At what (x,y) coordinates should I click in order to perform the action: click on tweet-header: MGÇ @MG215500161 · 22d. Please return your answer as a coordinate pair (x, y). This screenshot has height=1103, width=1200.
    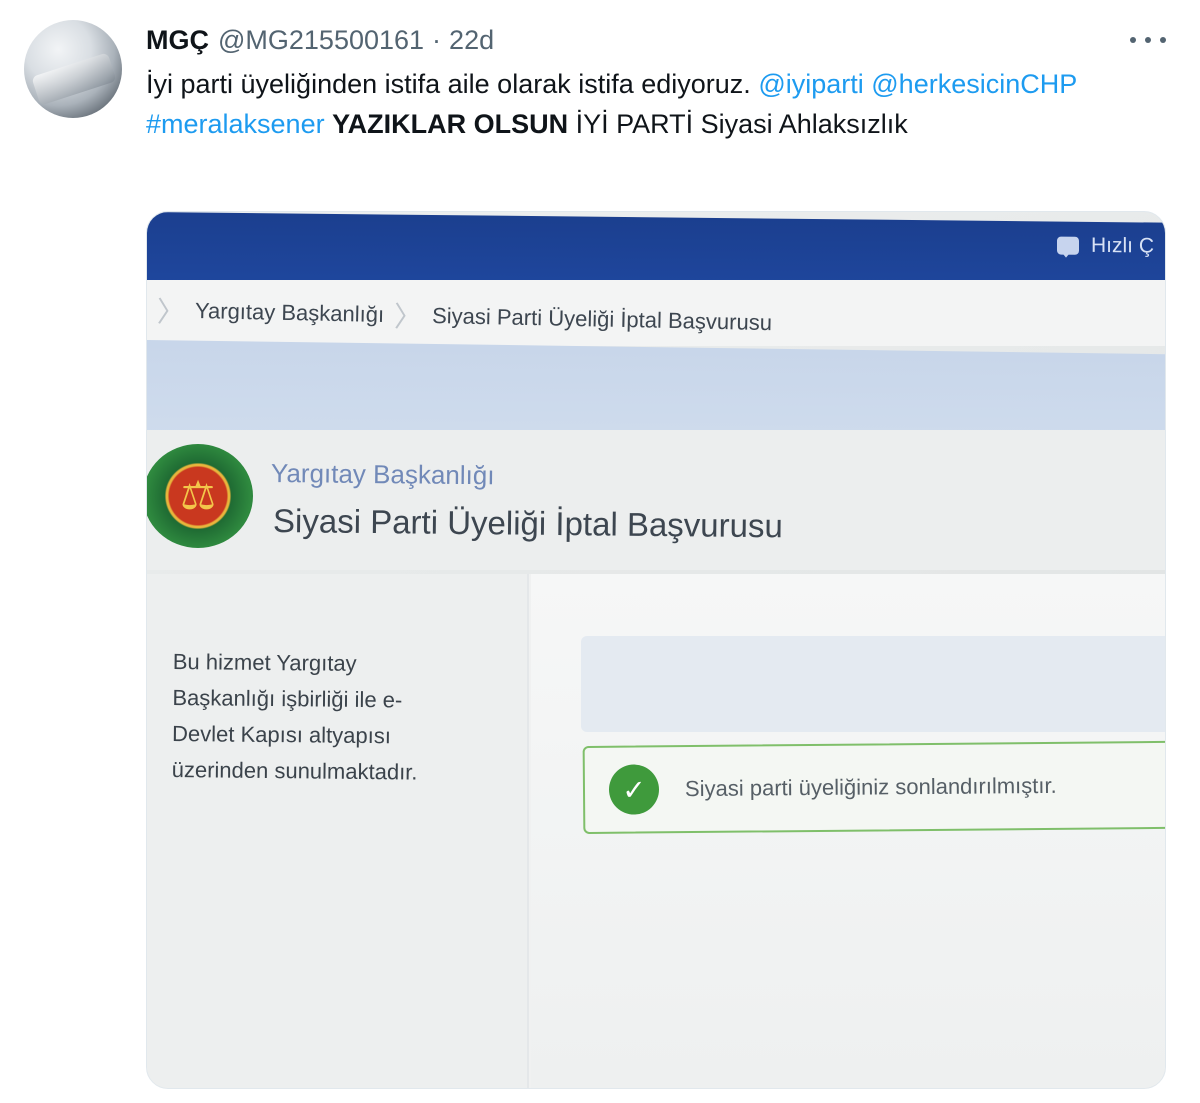
    Looking at the image, I should click on (320, 40).